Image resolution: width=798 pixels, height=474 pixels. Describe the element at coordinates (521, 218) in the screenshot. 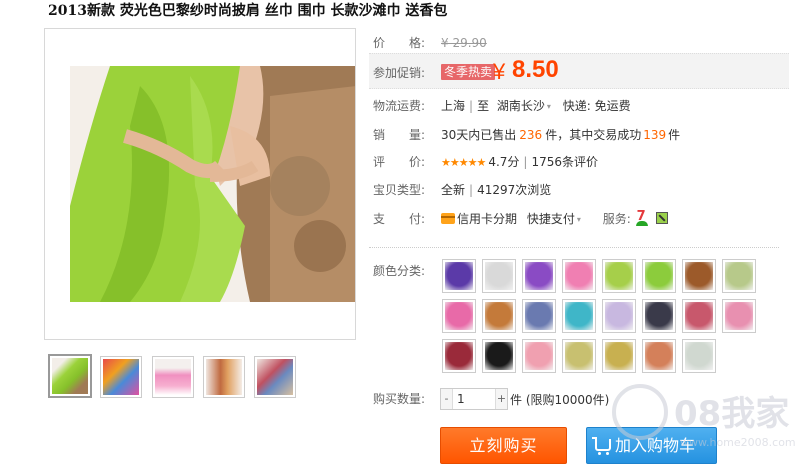

I see `payment-row: 支 付: 信用卡分期 快捷支付 ▾ 服务: 7` at that location.